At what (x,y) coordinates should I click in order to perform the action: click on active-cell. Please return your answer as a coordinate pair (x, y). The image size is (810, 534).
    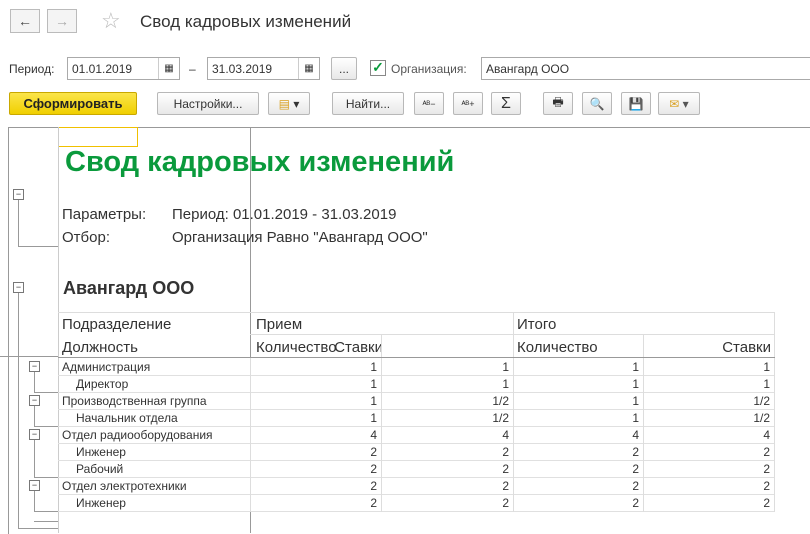
    Looking at the image, I should click on (98, 137).